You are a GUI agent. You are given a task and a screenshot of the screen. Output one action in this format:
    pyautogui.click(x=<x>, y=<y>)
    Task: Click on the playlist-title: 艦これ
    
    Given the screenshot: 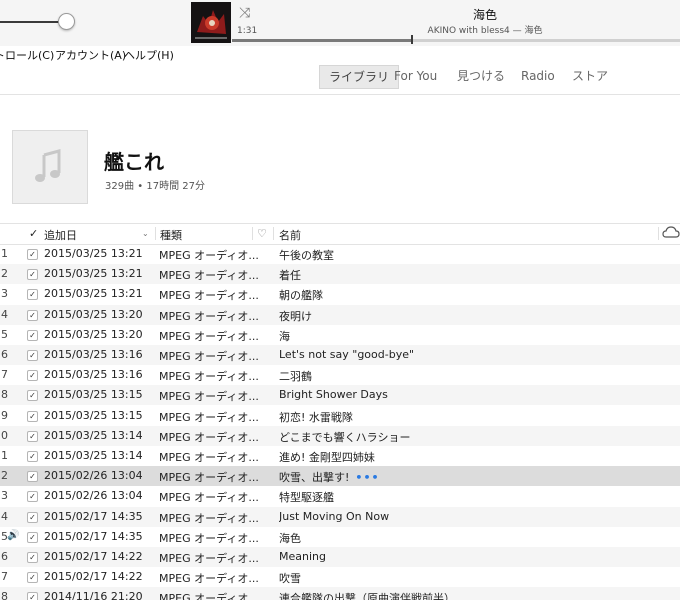 What is the action you would take?
    pyautogui.click(x=134, y=162)
    